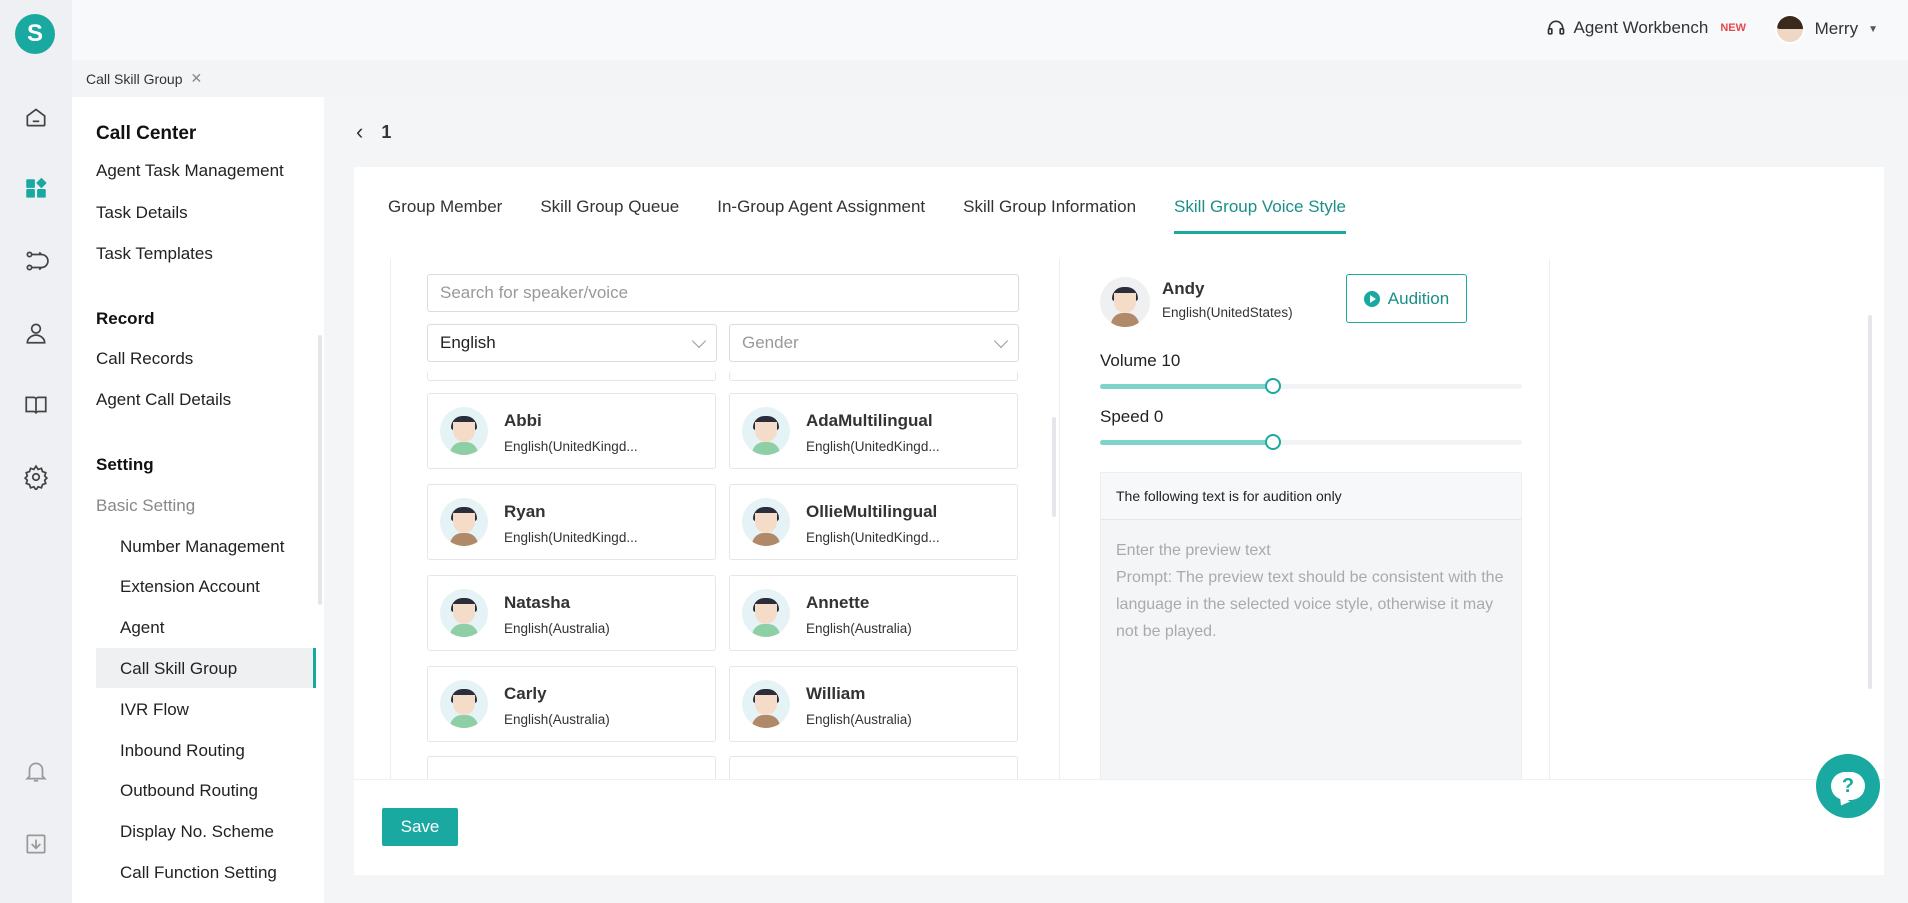 Image resolution: width=1908 pixels, height=903 pixels. I want to click on volume-slider-thumb, so click(1273, 386).